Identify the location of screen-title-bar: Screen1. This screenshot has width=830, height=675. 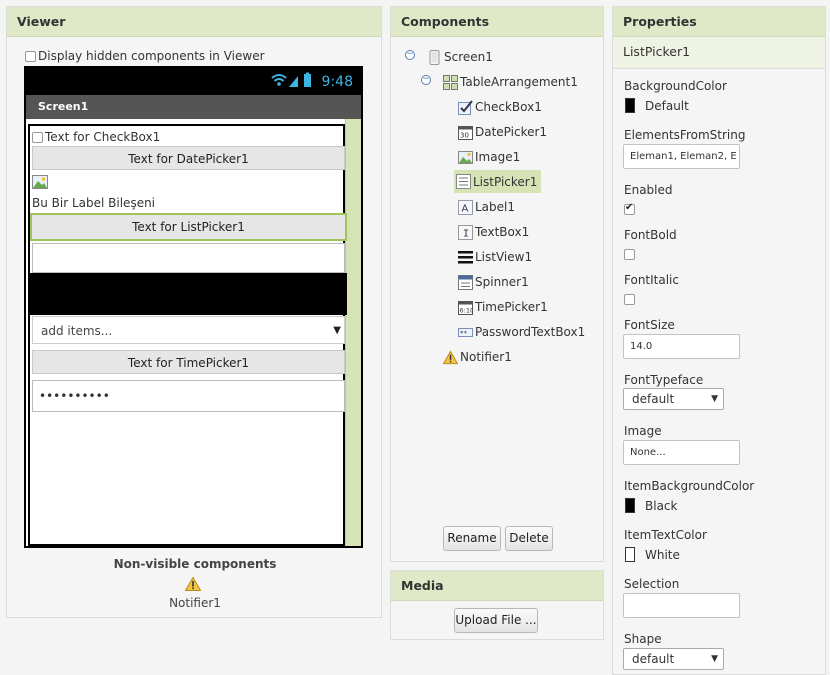
(193, 107).